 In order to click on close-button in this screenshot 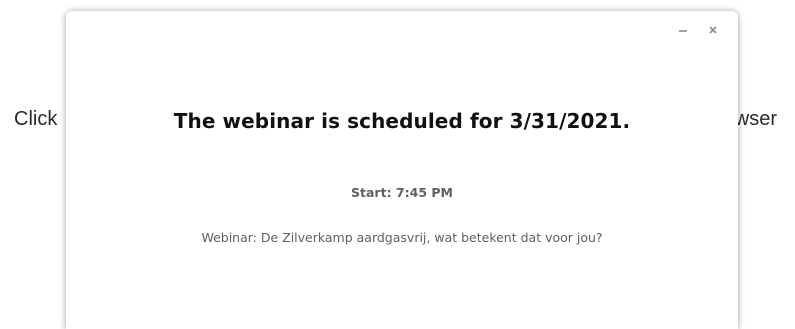, I will do `click(713, 30)`.